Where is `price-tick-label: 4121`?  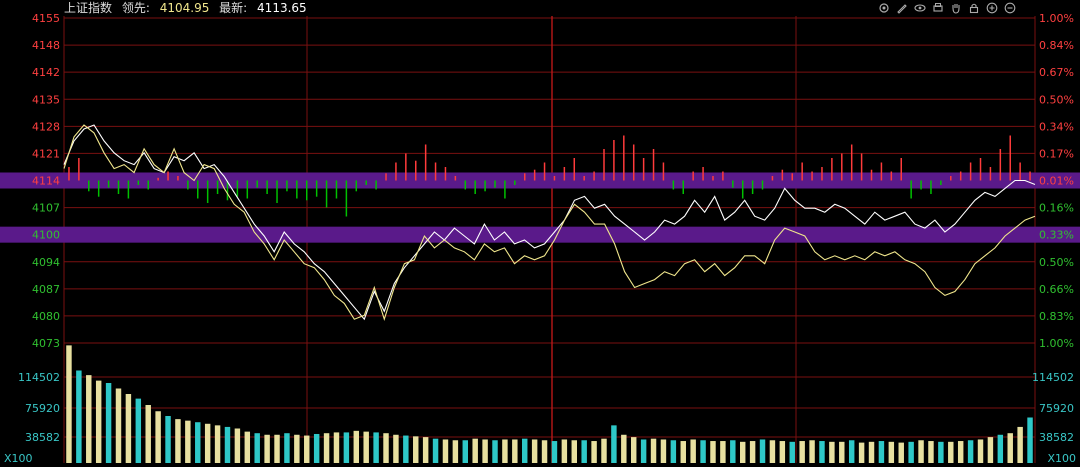 price-tick-label: 4121 is located at coordinates (46, 153).